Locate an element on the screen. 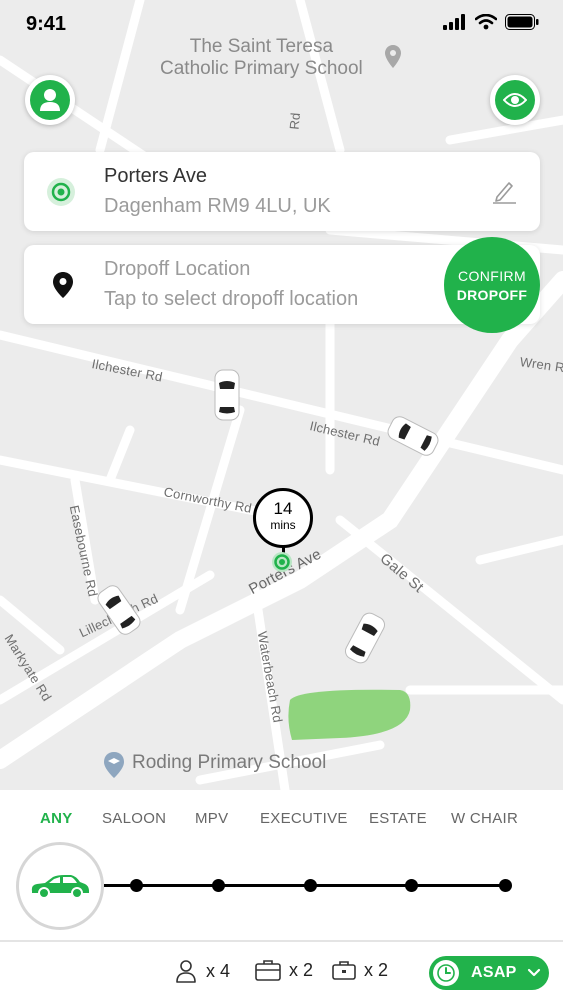  eta-unit: mins is located at coordinates (283, 525).